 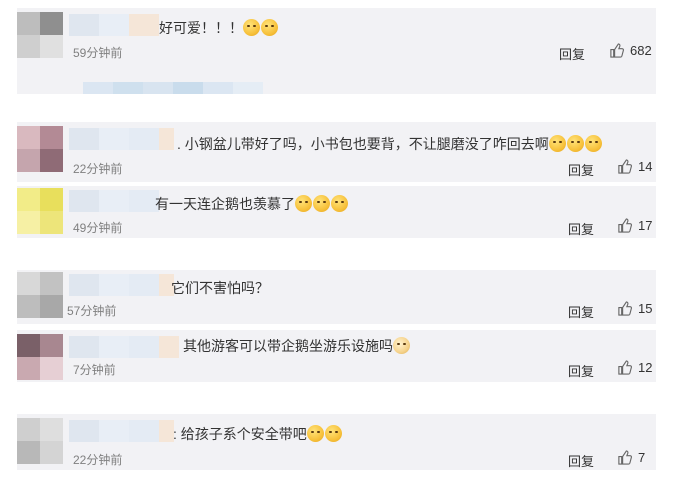 What do you see at coordinates (98, 53) in the screenshot?
I see `timestamp: 59分钟前` at bounding box center [98, 53].